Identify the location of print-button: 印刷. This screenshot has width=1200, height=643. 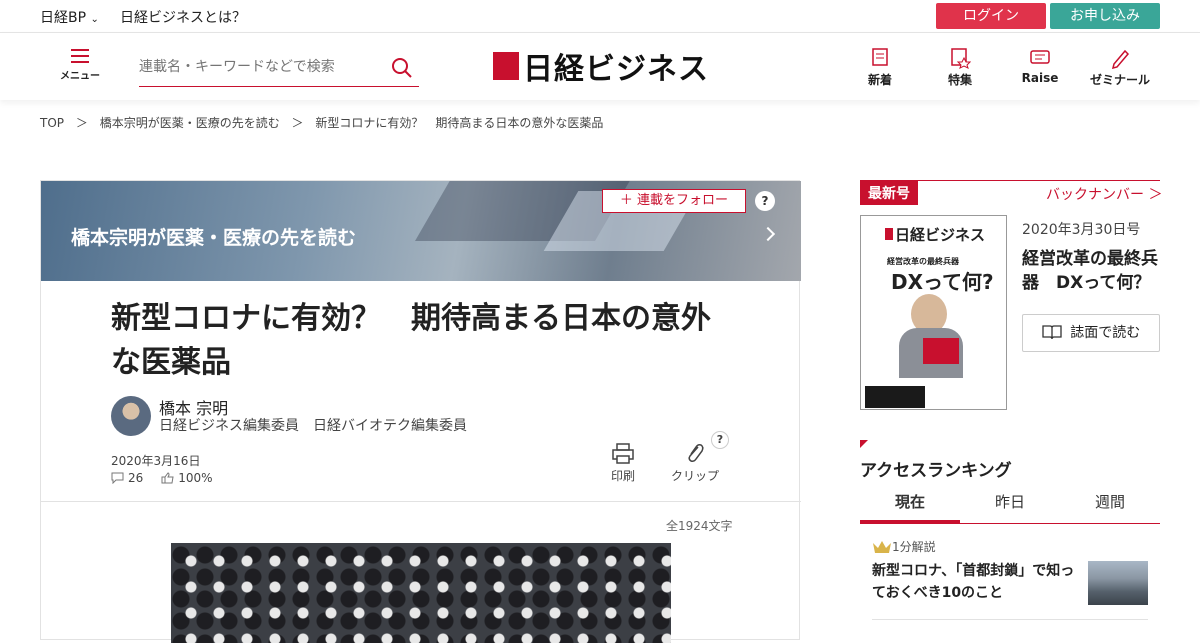
(623, 463).